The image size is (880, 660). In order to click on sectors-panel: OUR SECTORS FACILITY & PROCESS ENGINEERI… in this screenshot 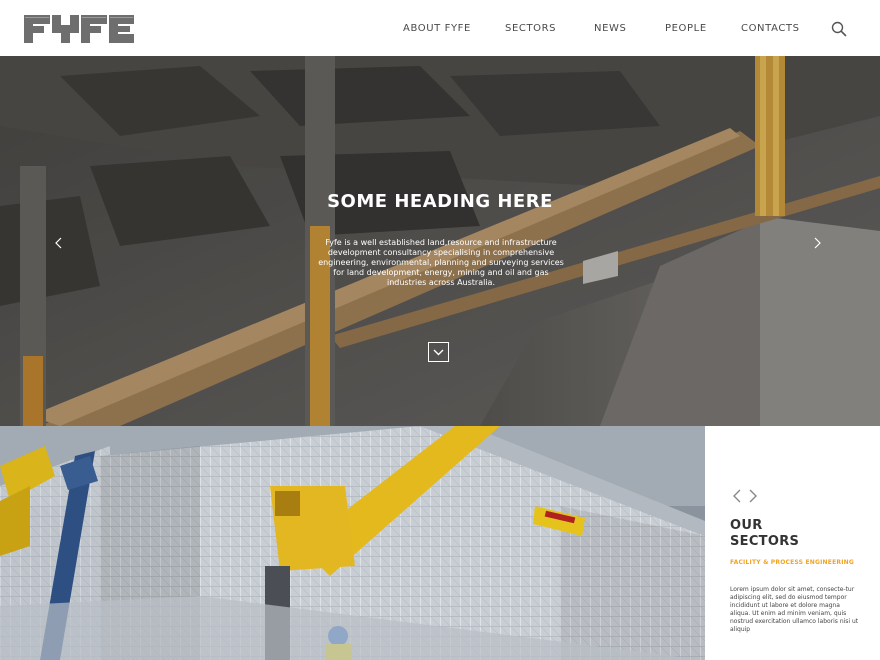, I will do `click(792, 543)`.